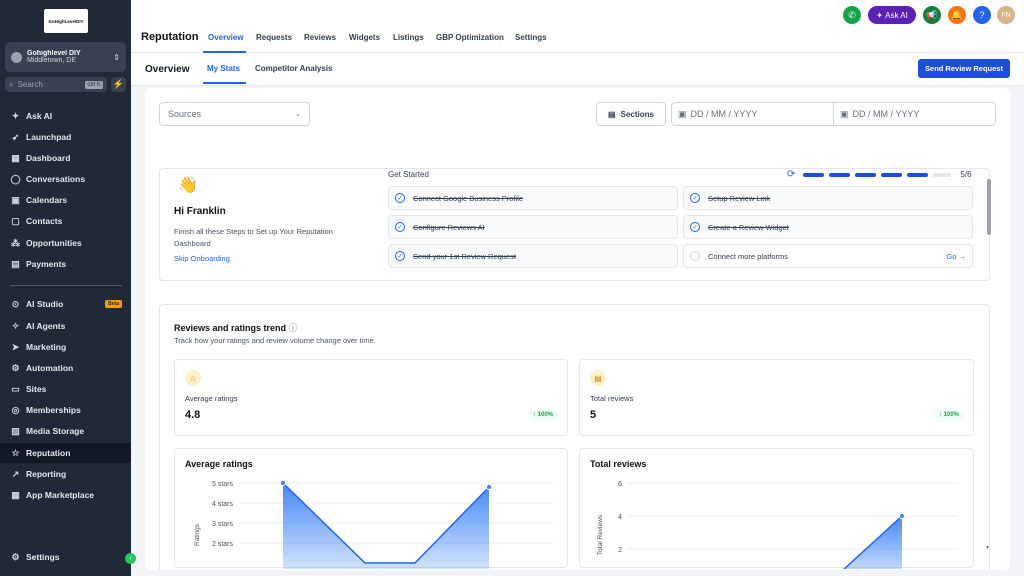 The image size is (1024, 576). Describe the element at coordinates (852, 15) in the screenshot. I see `phone-icon: ✆` at that location.